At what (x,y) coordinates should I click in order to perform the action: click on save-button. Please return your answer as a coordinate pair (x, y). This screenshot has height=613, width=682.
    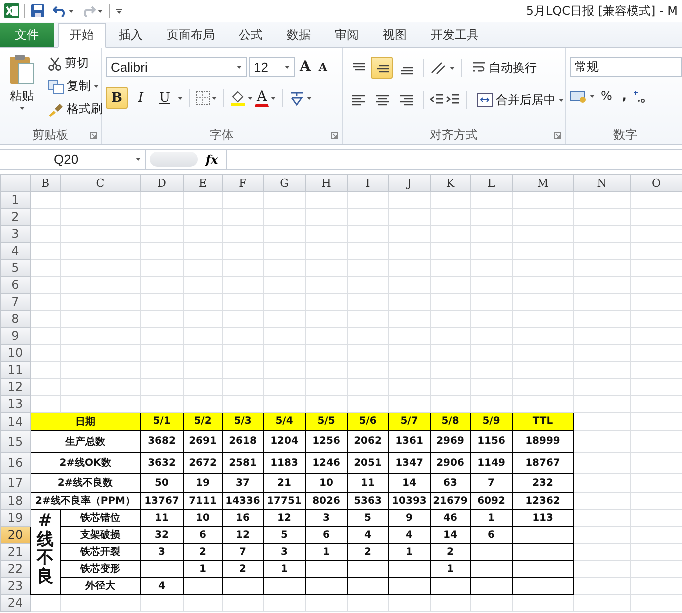
    Looking at the image, I should click on (38, 11).